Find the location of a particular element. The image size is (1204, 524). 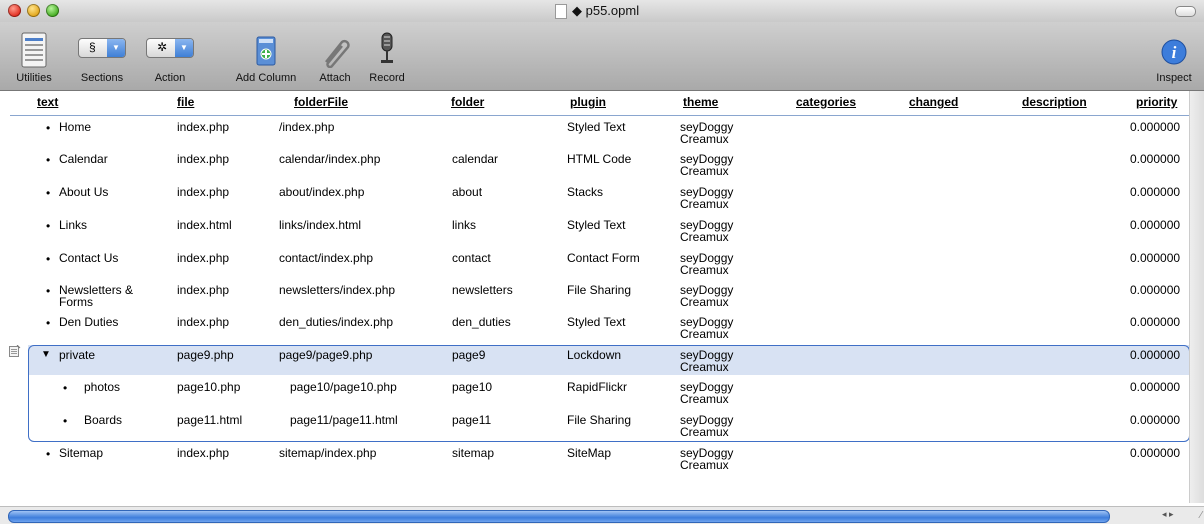

cell-plugin: RapidFlickr is located at coordinates (597, 387).